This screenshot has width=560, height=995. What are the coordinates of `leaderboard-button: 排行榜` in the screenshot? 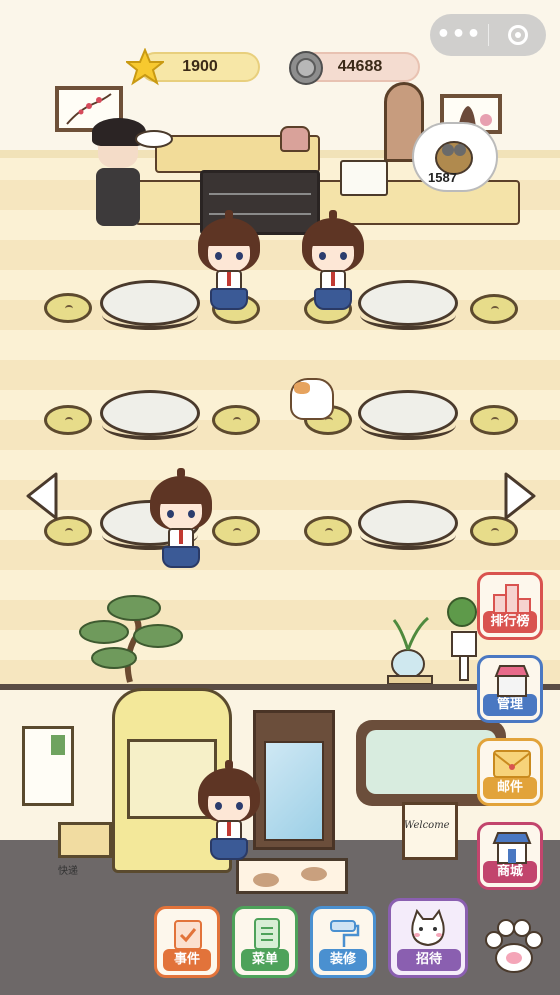 It's located at (510, 606).